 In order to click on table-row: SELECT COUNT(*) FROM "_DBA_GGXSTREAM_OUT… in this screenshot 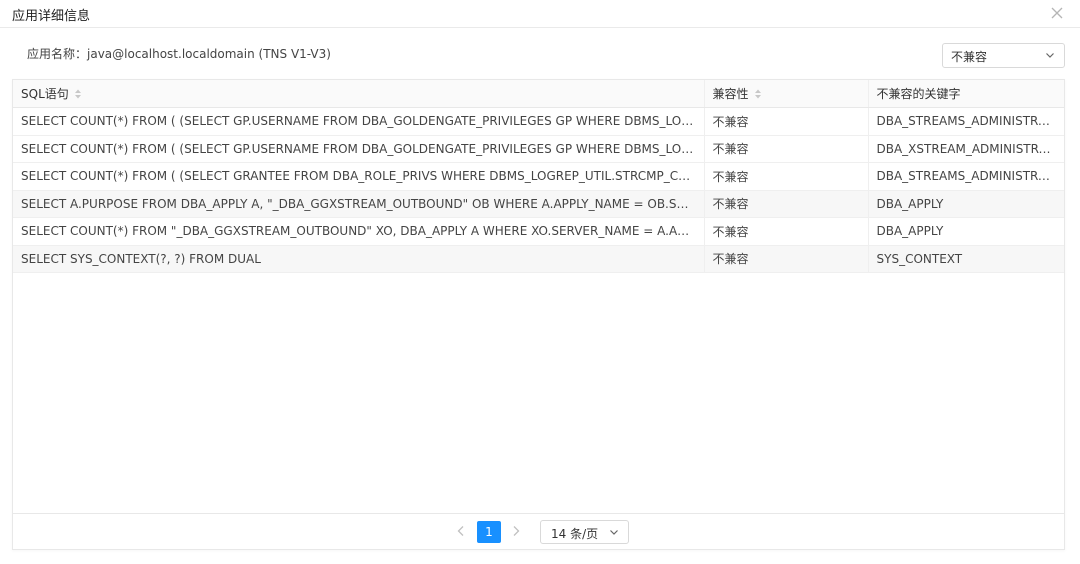, I will do `click(538, 231)`.